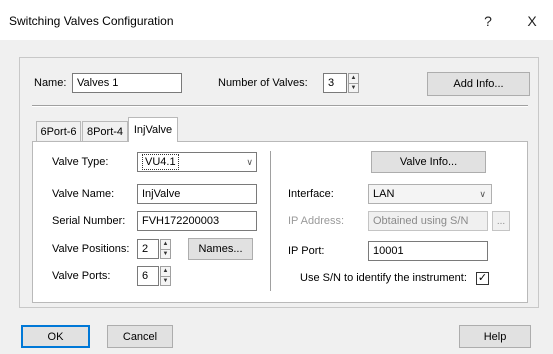 Image resolution: width=553 pixels, height=354 pixels. I want to click on valve-type-value: VU4.1, so click(160, 162).